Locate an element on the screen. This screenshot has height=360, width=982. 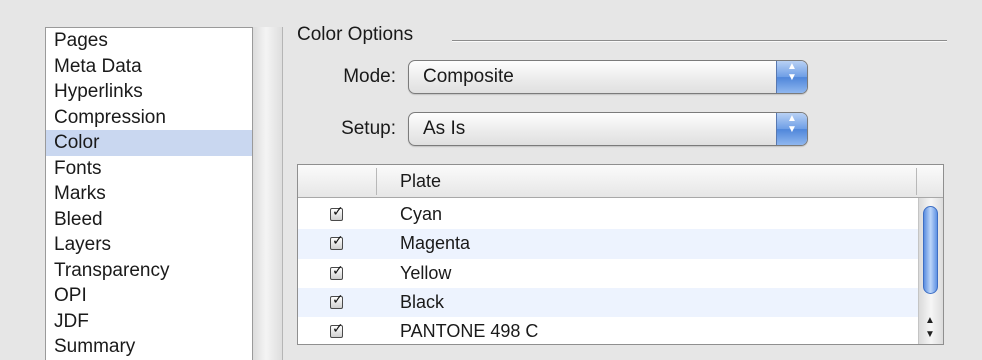
plate-checkbox-yellow: ✓ is located at coordinates (337, 271).